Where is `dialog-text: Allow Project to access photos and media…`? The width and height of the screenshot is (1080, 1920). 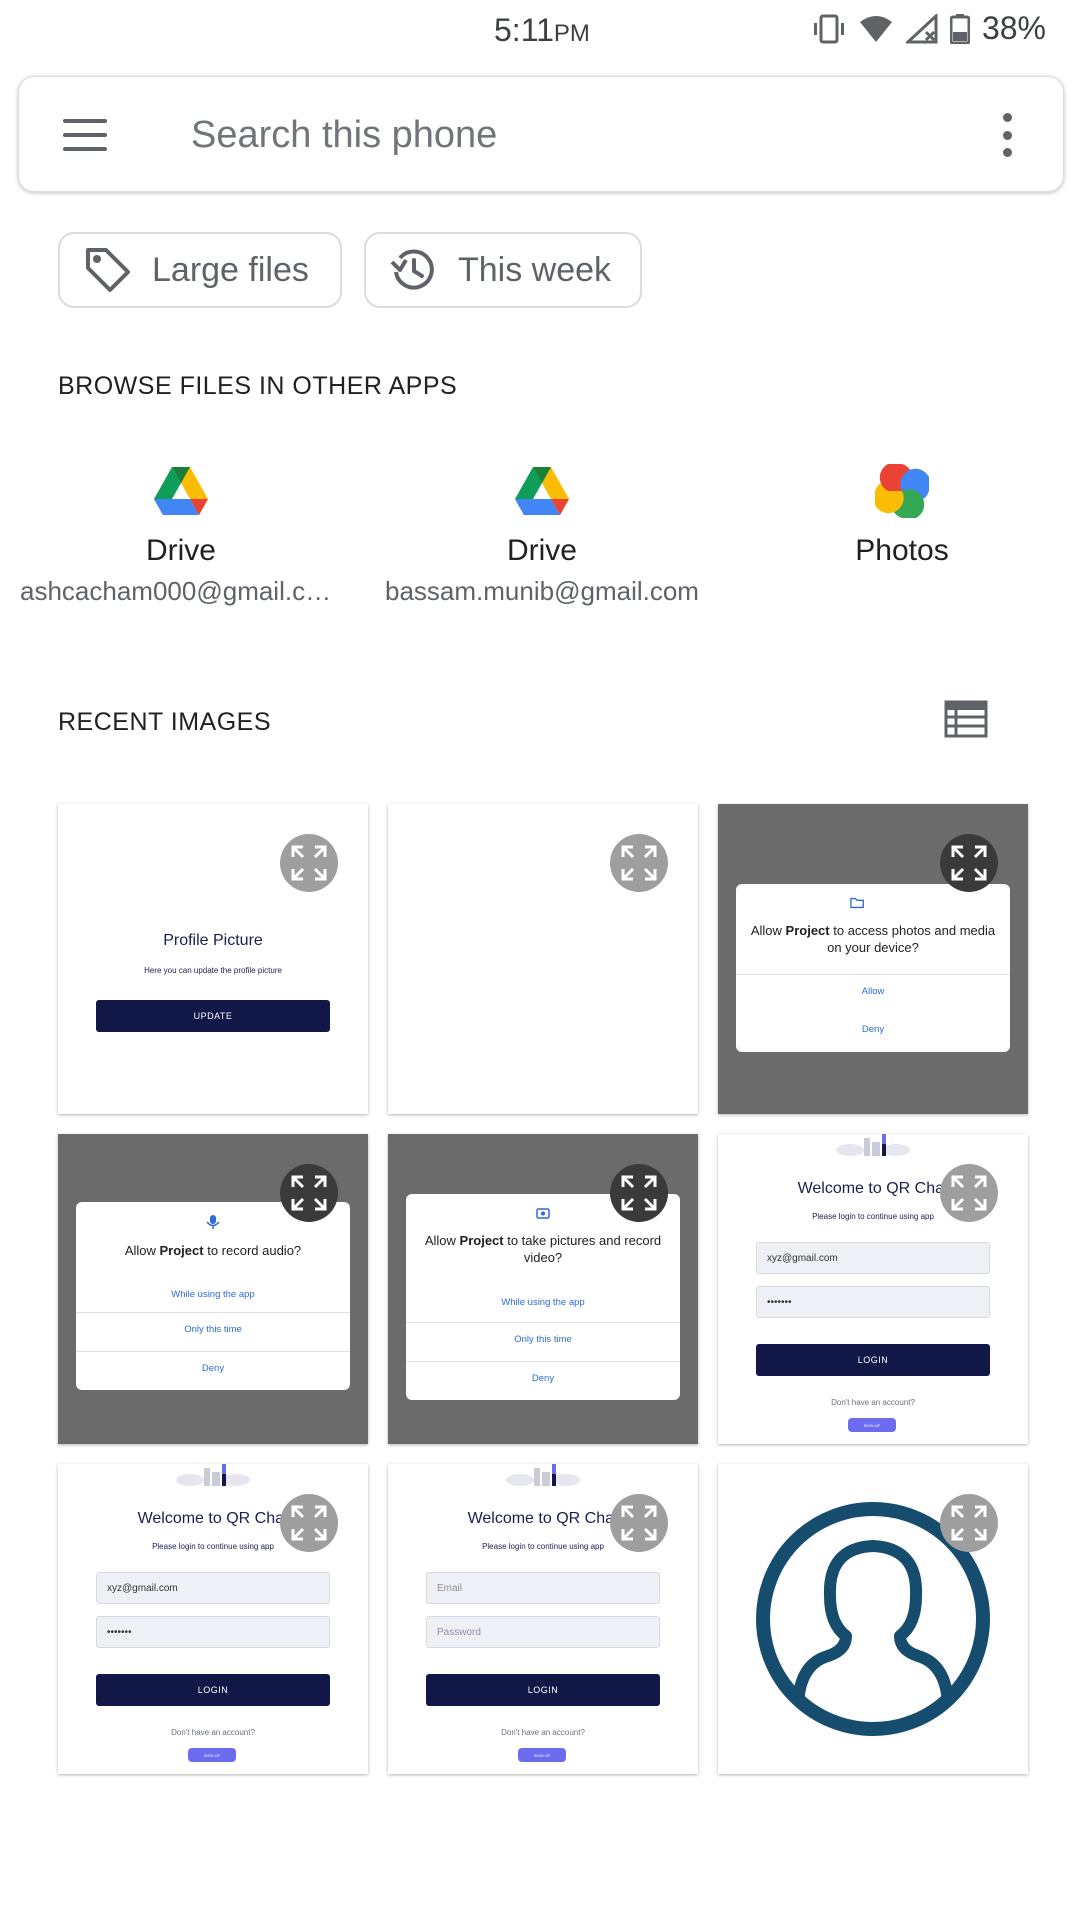 dialog-text: Allow Project to access photos and media… is located at coordinates (873, 939).